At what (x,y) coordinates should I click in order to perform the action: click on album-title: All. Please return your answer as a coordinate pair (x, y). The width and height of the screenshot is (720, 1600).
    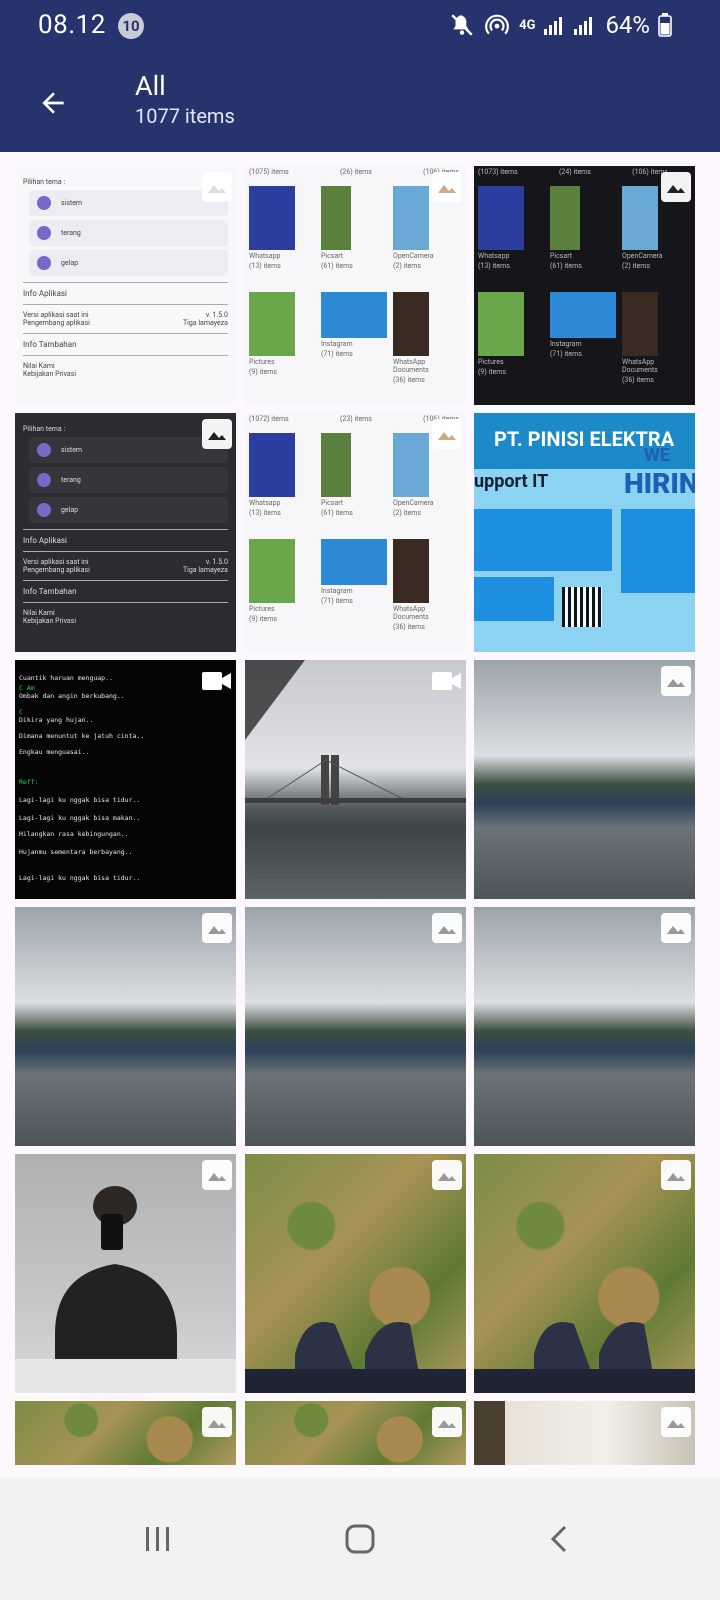
    Looking at the image, I should click on (150, 86).